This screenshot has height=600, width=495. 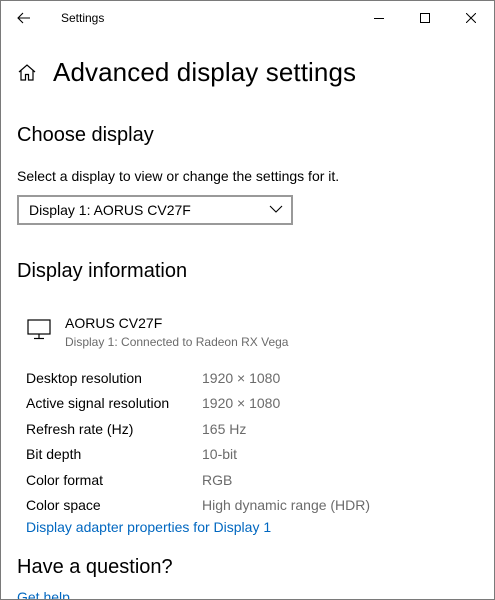 I want to click on maximize-icon, so click(x=425, y=18).